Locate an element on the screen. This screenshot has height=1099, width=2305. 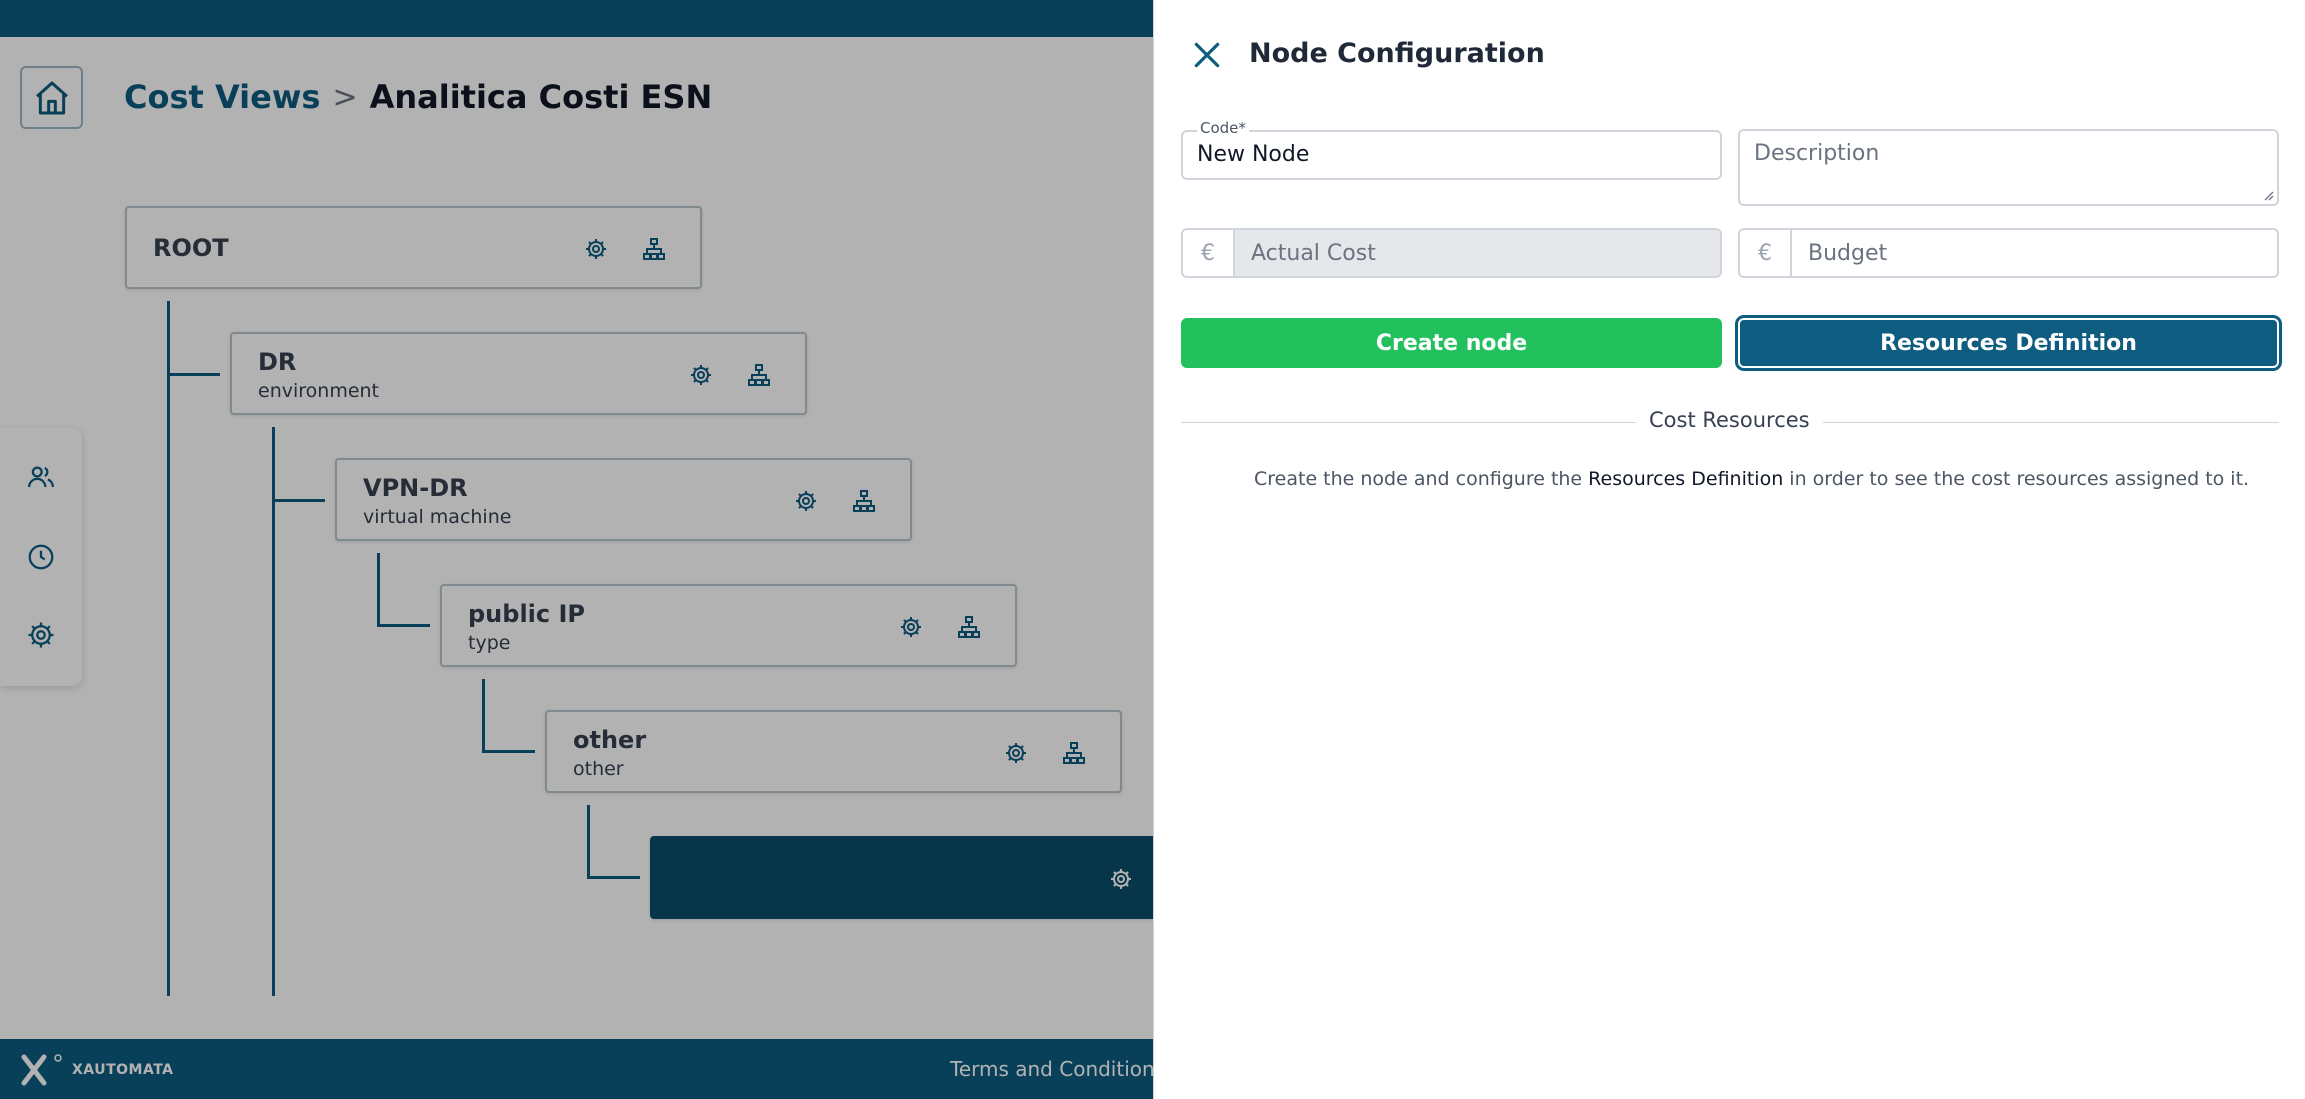
budget-input: Budget is located at coordinates (2034, 253).